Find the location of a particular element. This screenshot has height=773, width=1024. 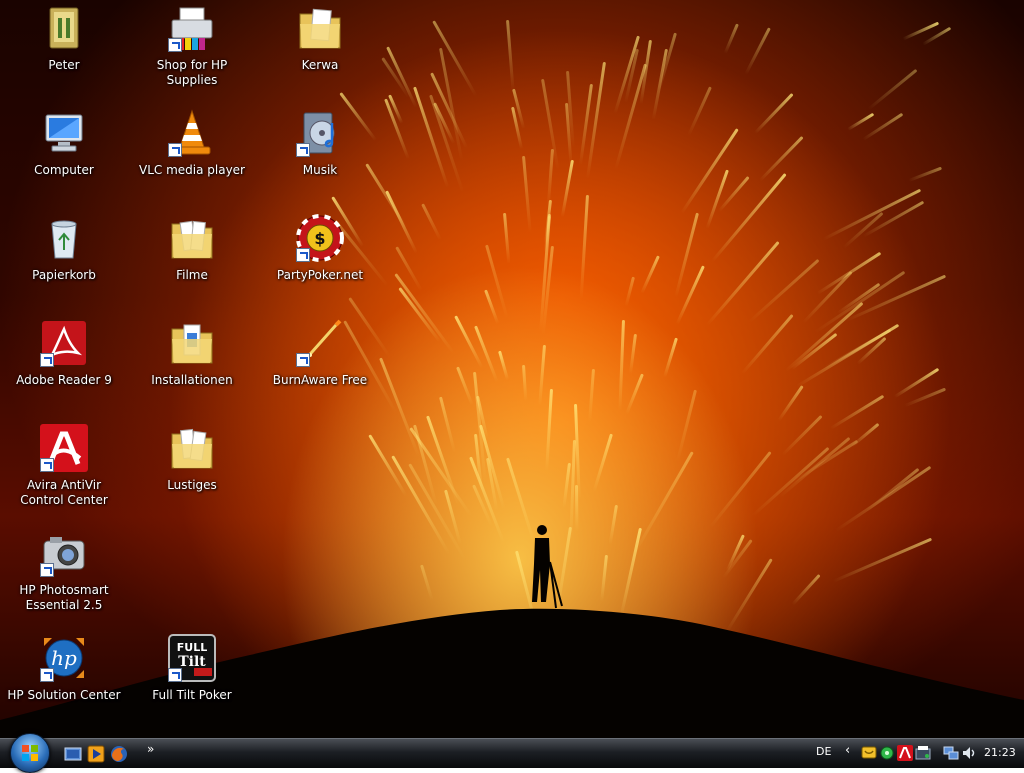

desktop-icon-installationen: Installationen is located at coordinates (192, 353).